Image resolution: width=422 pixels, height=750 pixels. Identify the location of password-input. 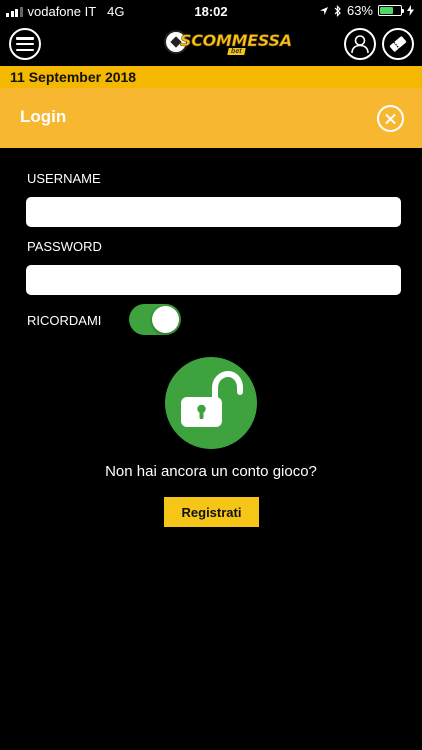
(213, 280).